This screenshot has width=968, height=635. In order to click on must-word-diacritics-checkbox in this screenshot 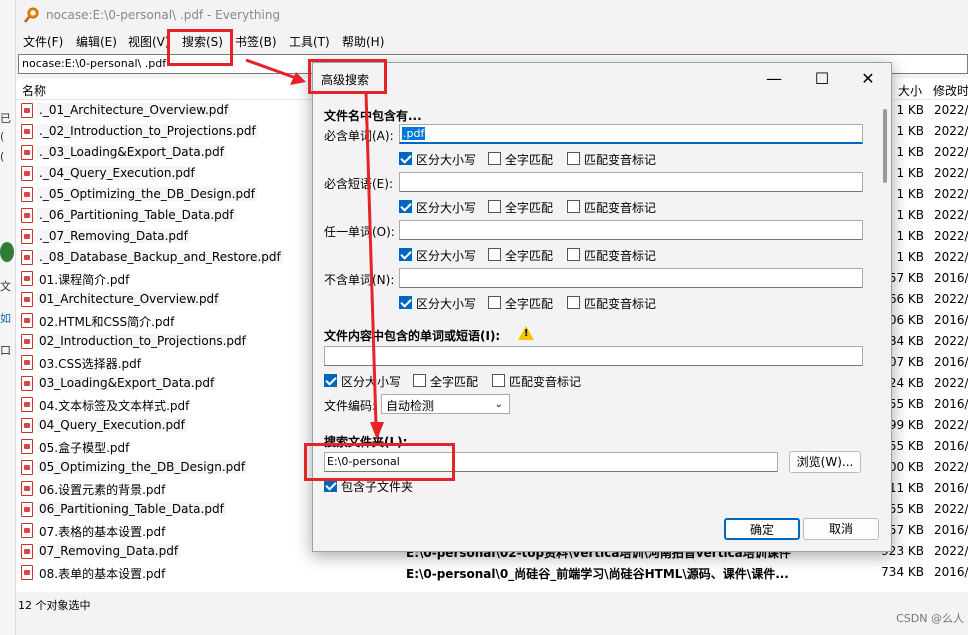, I will do `click(573, 158)`.